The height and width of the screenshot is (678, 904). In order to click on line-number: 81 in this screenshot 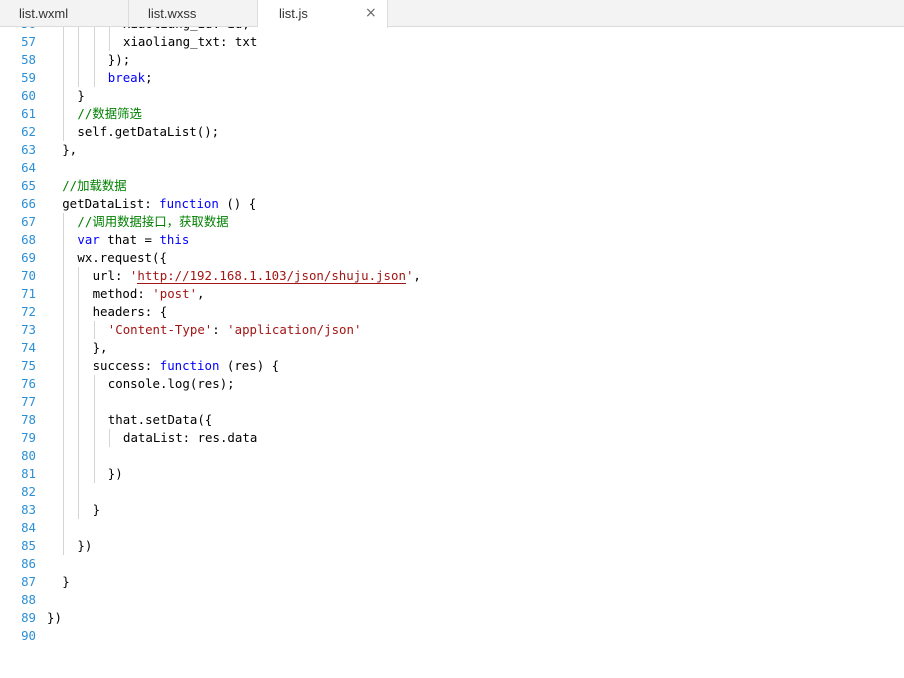, I will do `click(28, 473)`.